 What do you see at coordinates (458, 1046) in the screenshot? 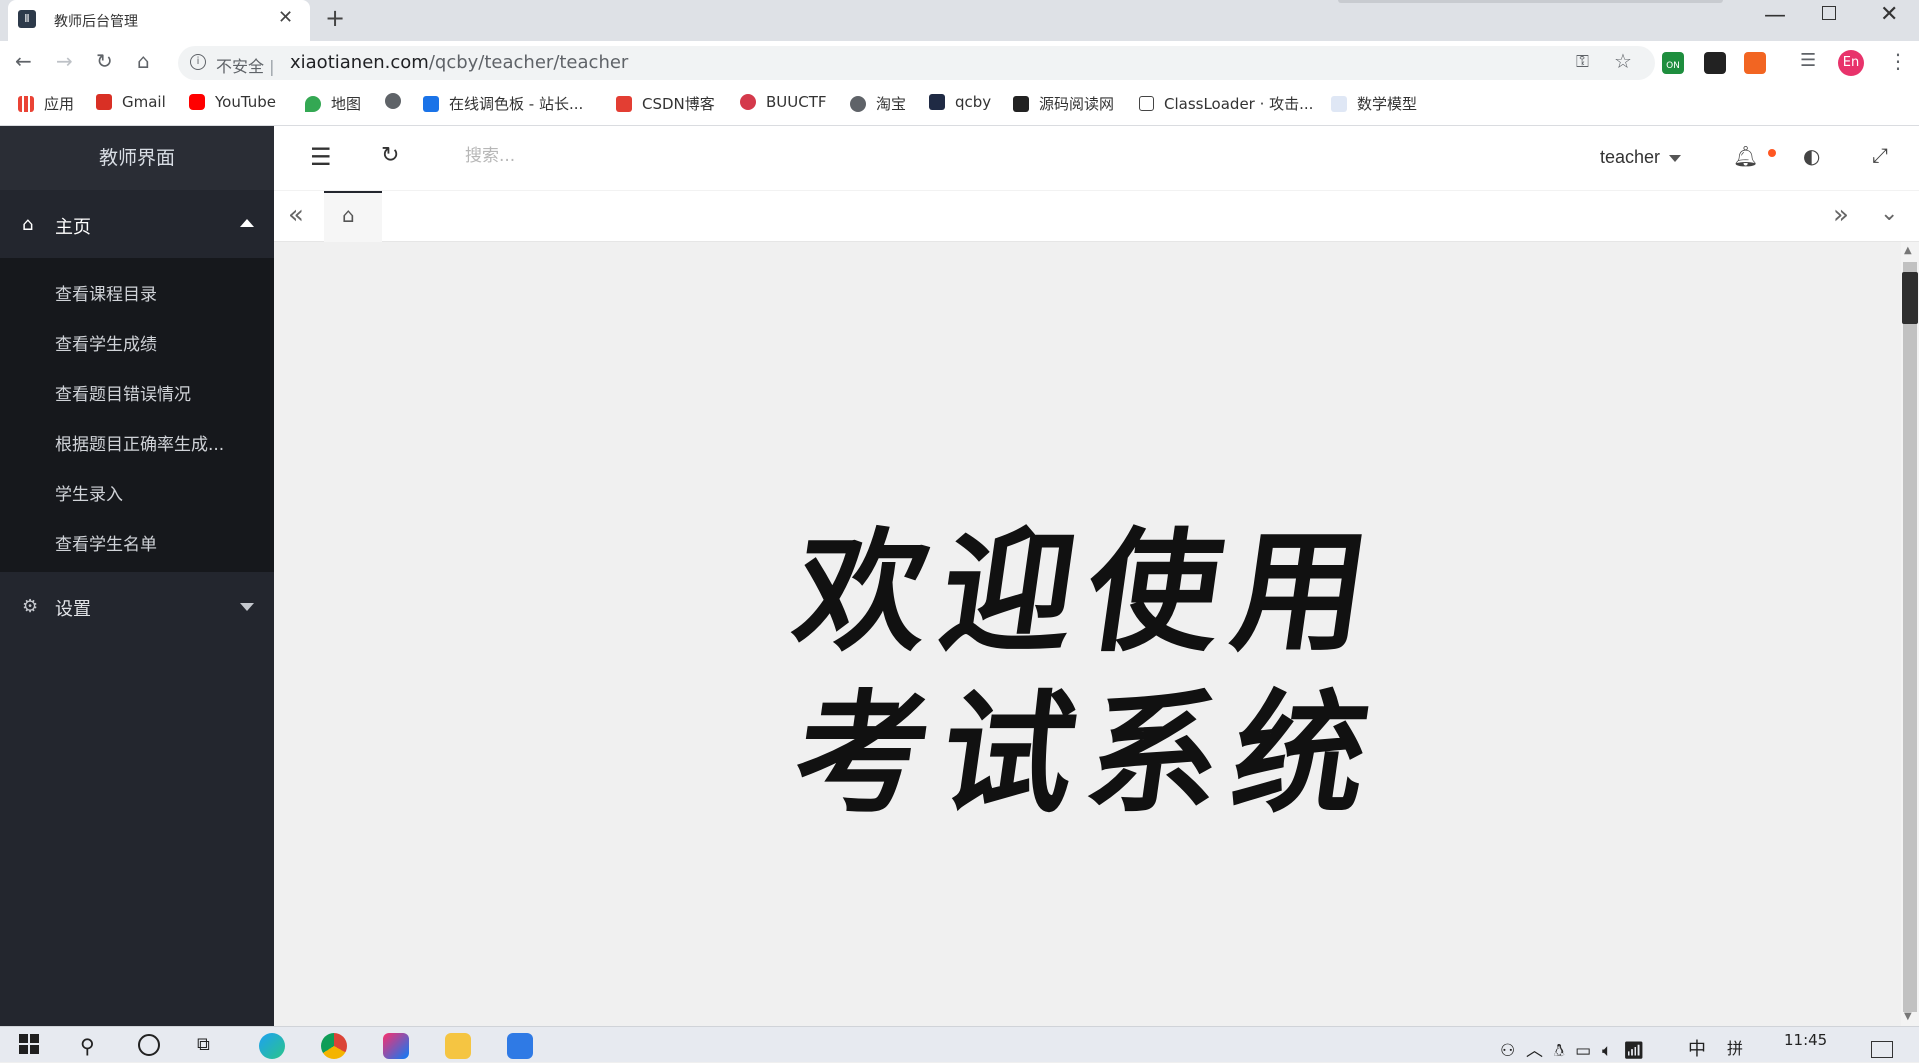
I see `file-explorer-icon` at bounding box center [458, 1046].